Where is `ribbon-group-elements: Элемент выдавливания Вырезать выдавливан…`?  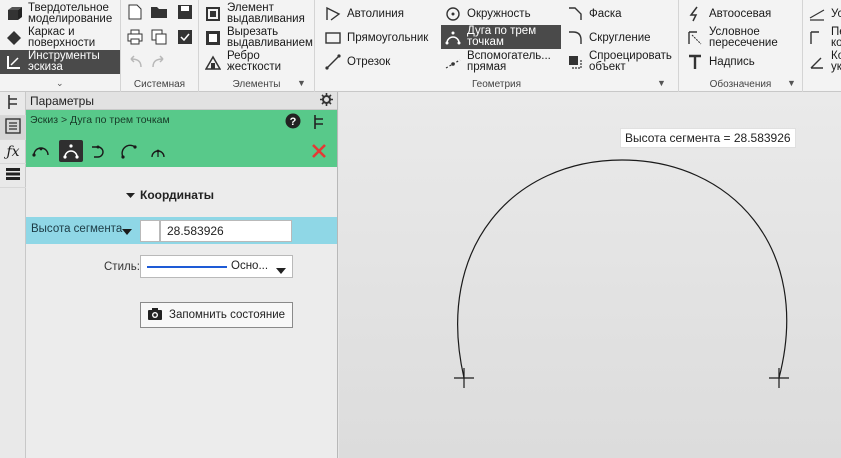
ribbon-group-elements: Элемент выдавливания Вырезать выдавливан… is located at coordinates (257, 46).